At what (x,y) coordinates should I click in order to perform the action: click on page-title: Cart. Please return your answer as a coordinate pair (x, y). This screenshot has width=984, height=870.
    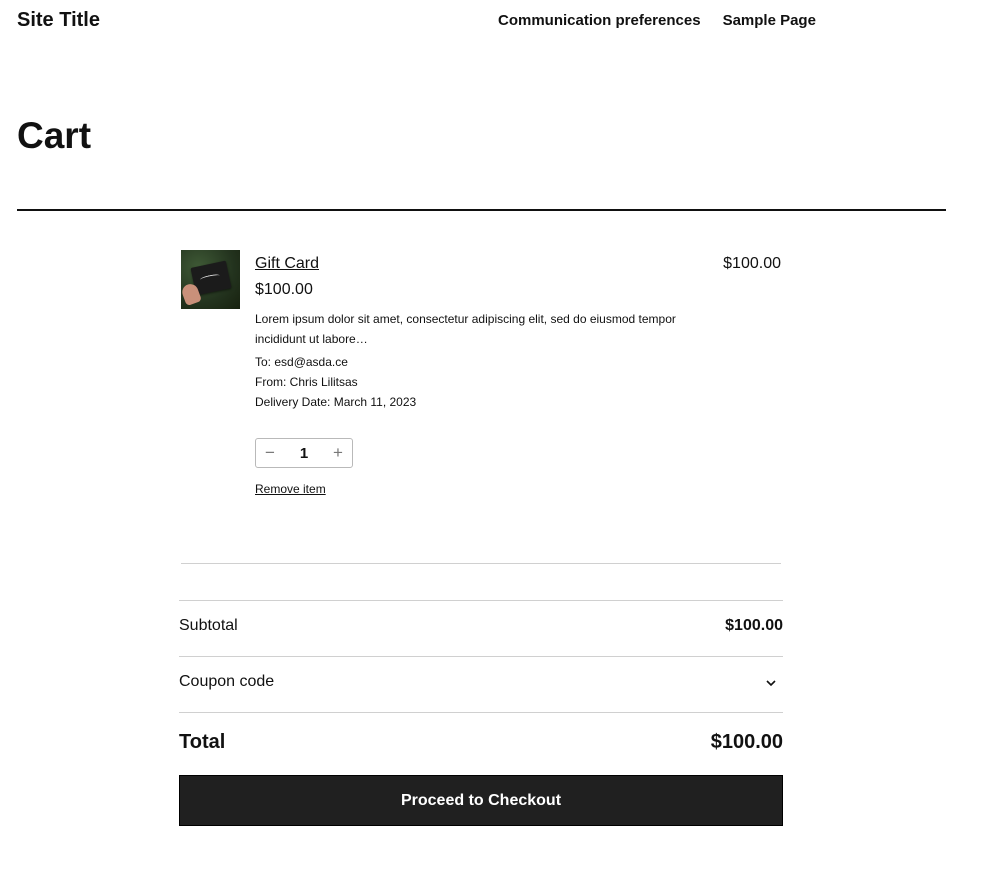
    Looking at the image, I should click on (54, 135).